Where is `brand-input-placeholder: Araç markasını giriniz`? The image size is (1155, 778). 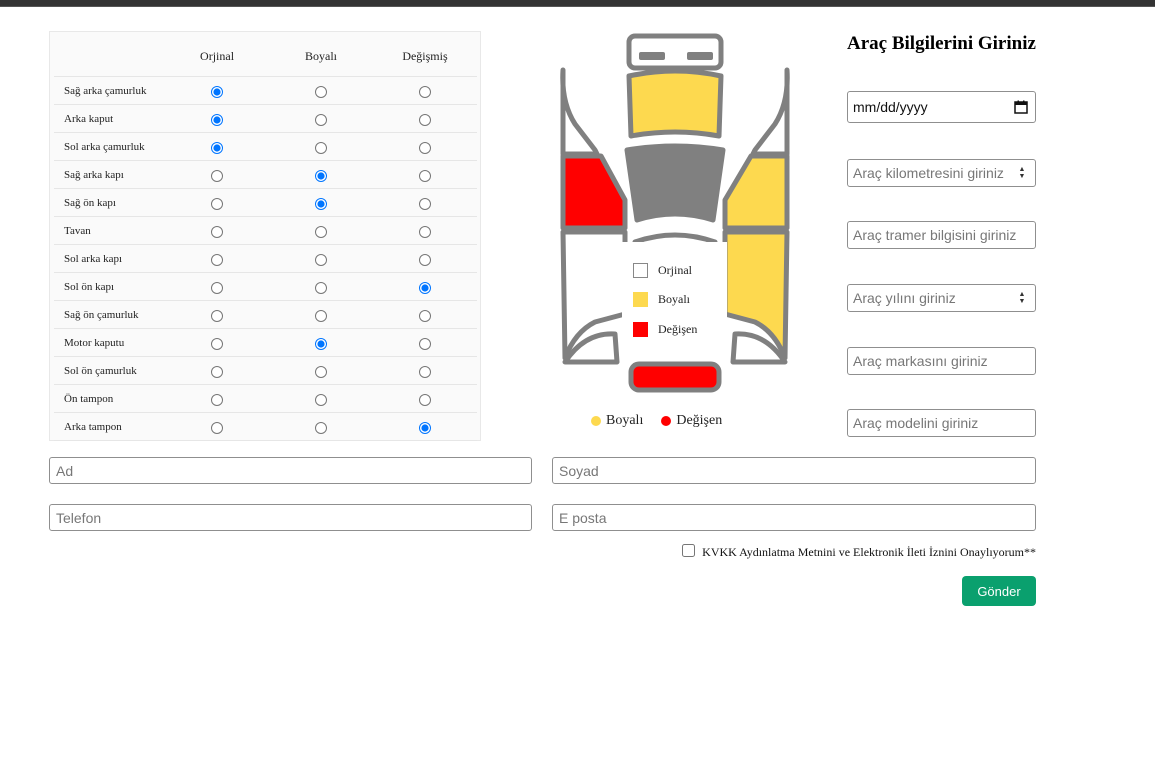 brand-input-placeholder: Araç markasını giriniz is located at coordinates (920, 361).